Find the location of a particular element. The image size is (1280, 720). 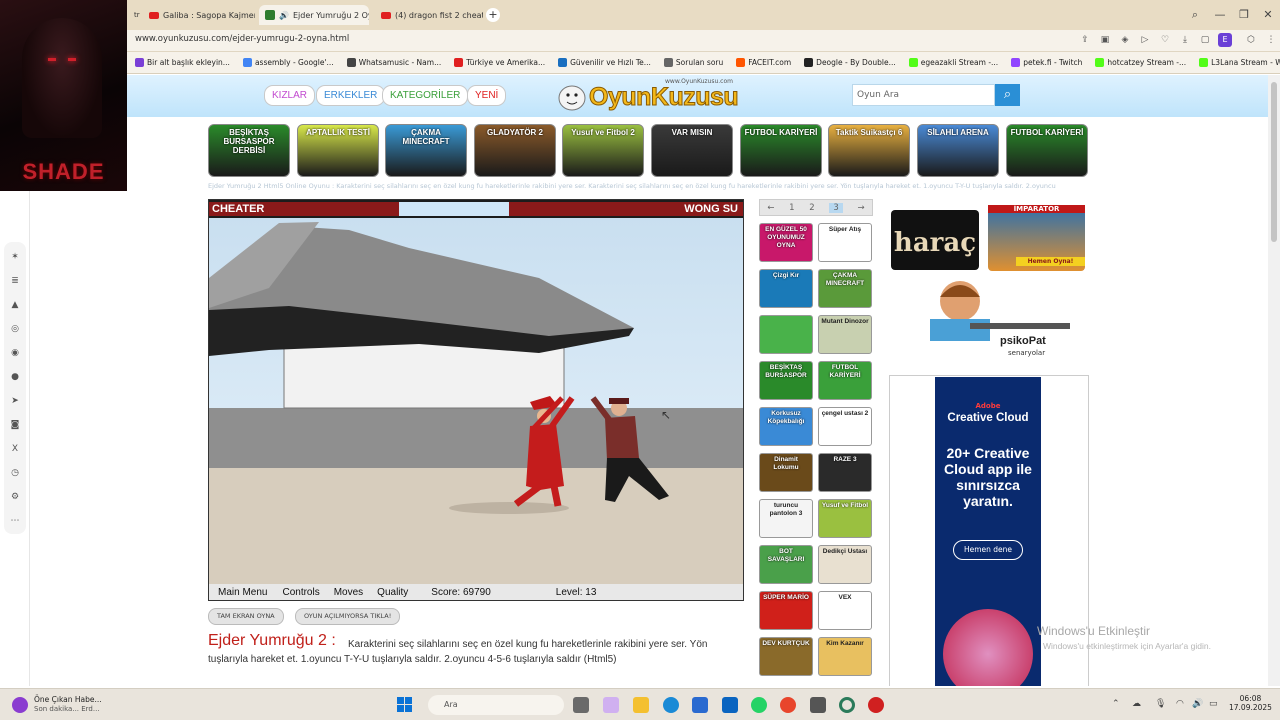

side-game-thumb: EN GÜZEL 50 OYUNUMUZ OYNA is located at coordinates (786, 242).